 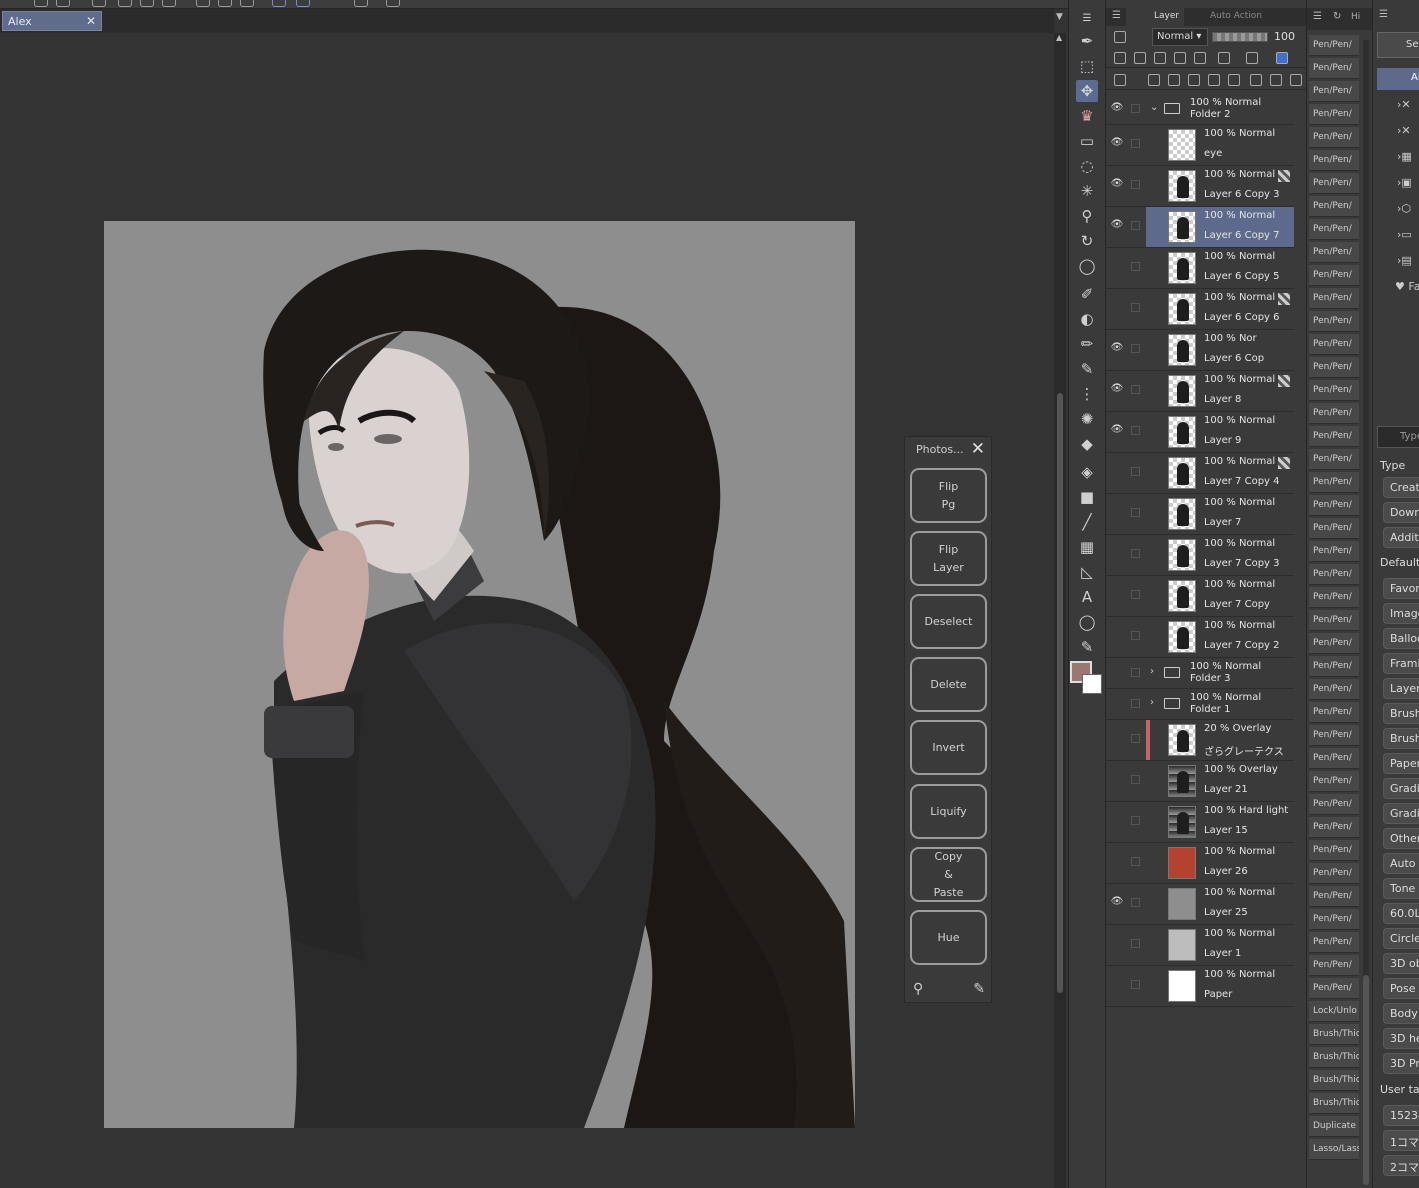 I want to click on new-vector-layer-icon, so click(x=1174, y=80).